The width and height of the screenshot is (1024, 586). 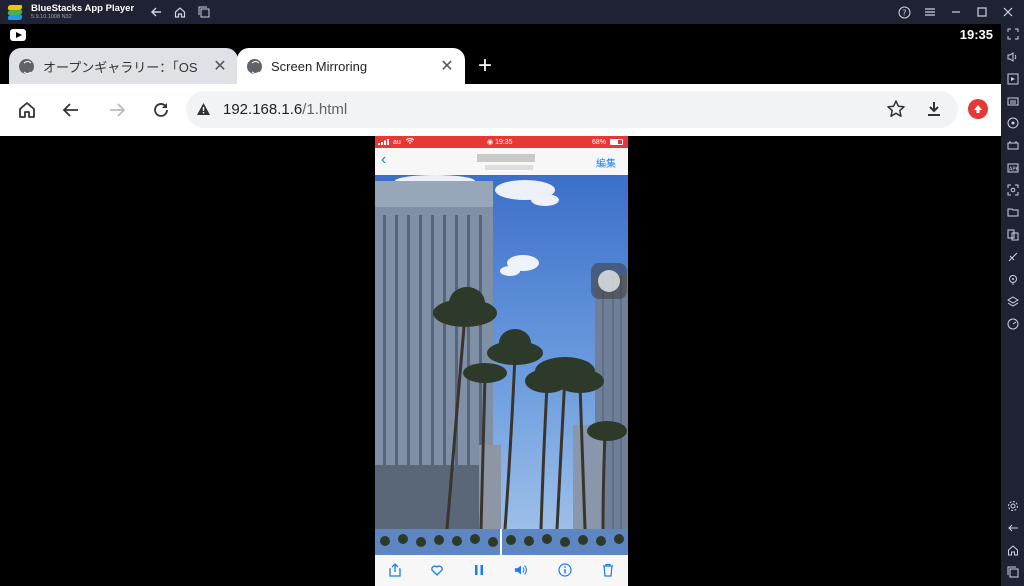 I want to click on macro-icon, so click(x=1013, y=145).